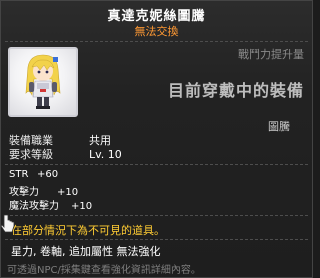 This screenshot has height=278, width=320. What do you see at coordinates (19, 174) in the screenshot?
I see `stat-label: STR` at bounding box center [19, 174].